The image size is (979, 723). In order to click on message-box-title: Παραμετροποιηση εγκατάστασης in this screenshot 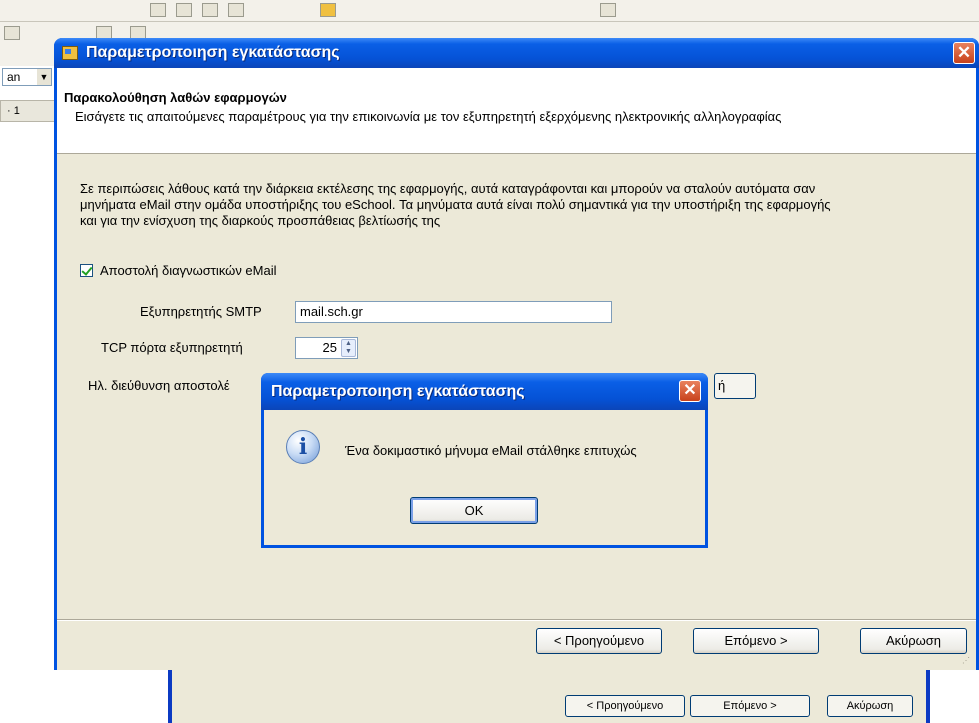, I will do `click(398, 391)`.